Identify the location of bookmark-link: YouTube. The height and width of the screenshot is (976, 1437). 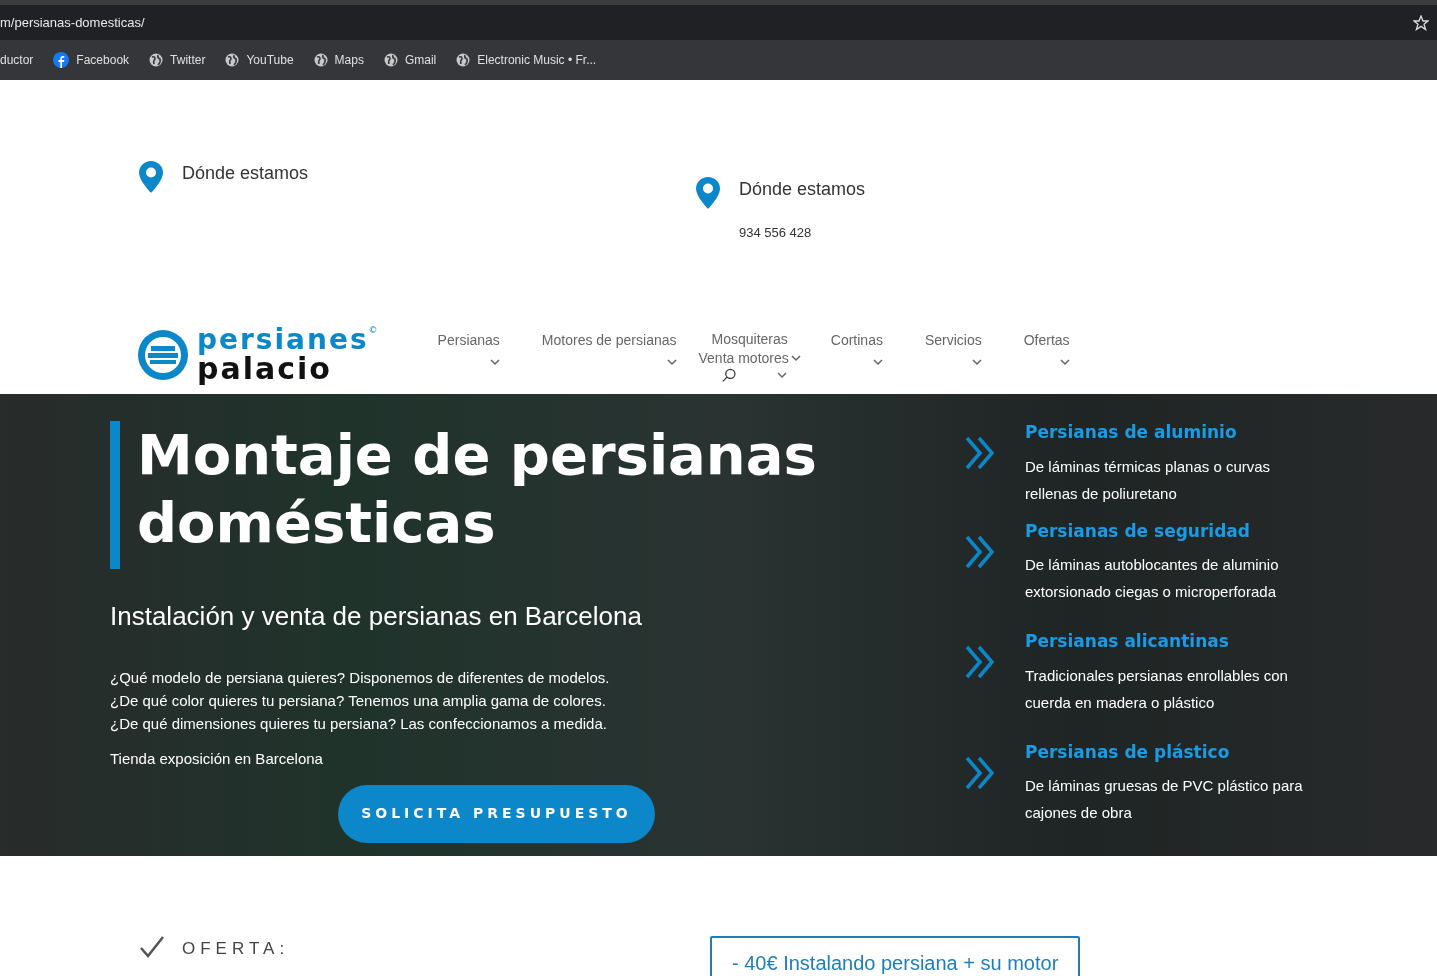
(259, 60).